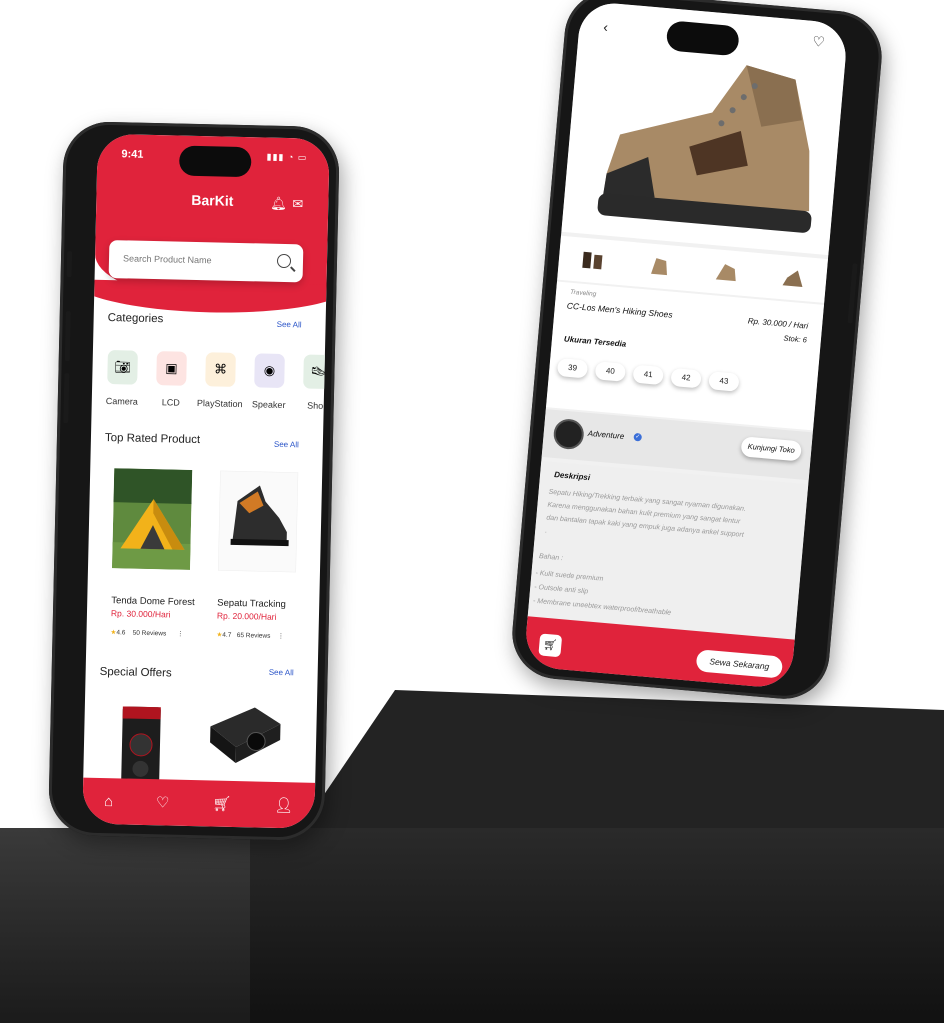 The height and width of the screenshot is (1023, 944). Describe the element at coordinates (297, 204) in the screenshot. I see `message-icon: ✉︎` at that location.